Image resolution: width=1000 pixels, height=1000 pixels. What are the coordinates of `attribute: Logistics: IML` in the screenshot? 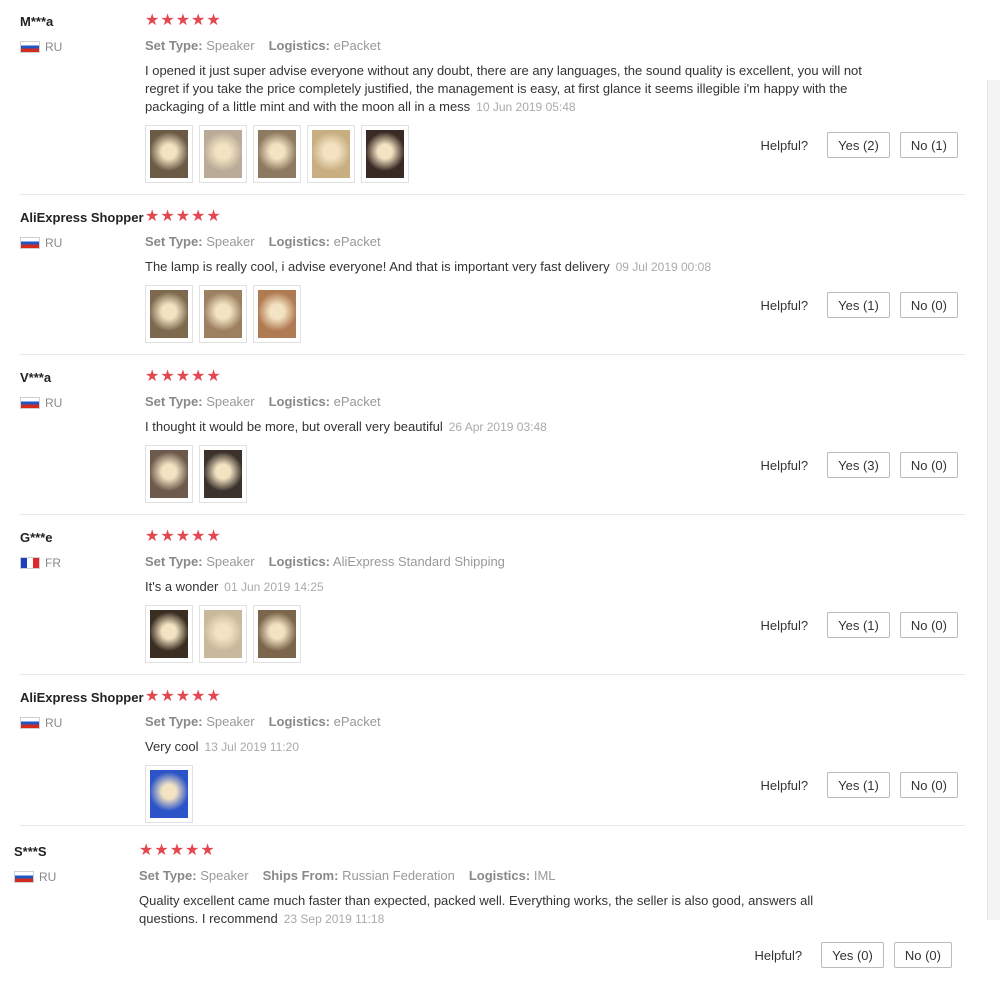 It's located at (512, 875).